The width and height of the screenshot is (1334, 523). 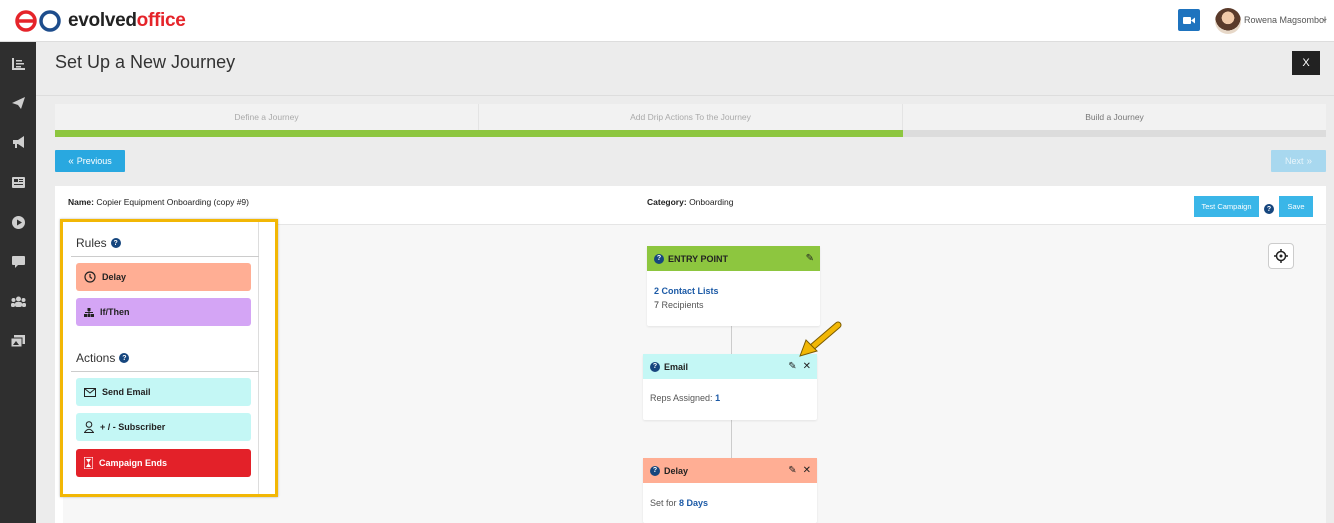 What do you see at coordinates (81, 202) in the screenshot?
I see `campaign-name-label: Name:` at bounding box center [81, 202].